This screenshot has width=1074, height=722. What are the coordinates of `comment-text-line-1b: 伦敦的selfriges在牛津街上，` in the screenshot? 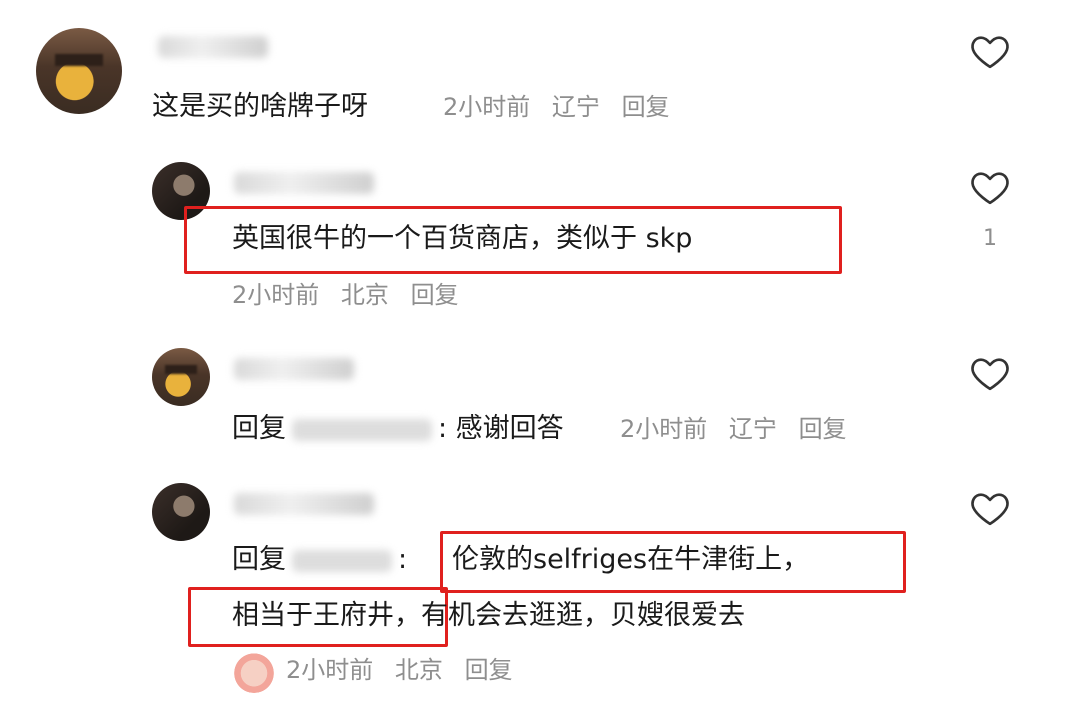 It's located at (631, 559).